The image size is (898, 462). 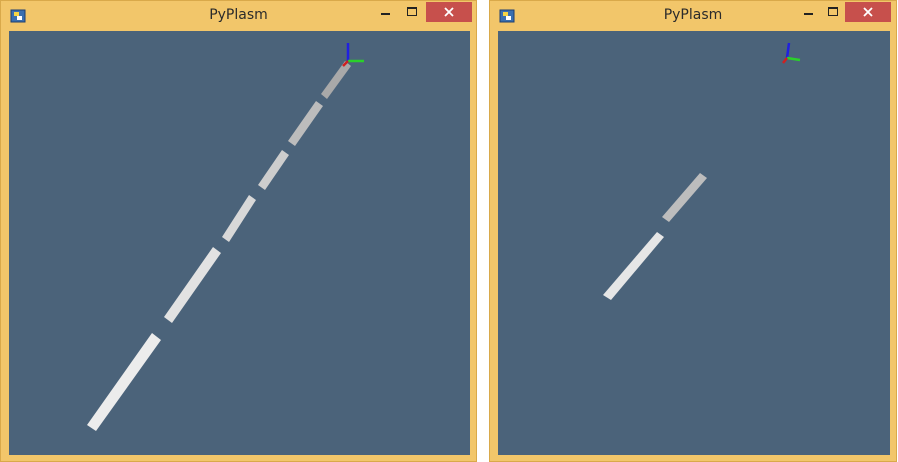 What do you see at coordinates (785, 60) in the screenshot?
I see `x-axis` at bounding box center [785, 60].